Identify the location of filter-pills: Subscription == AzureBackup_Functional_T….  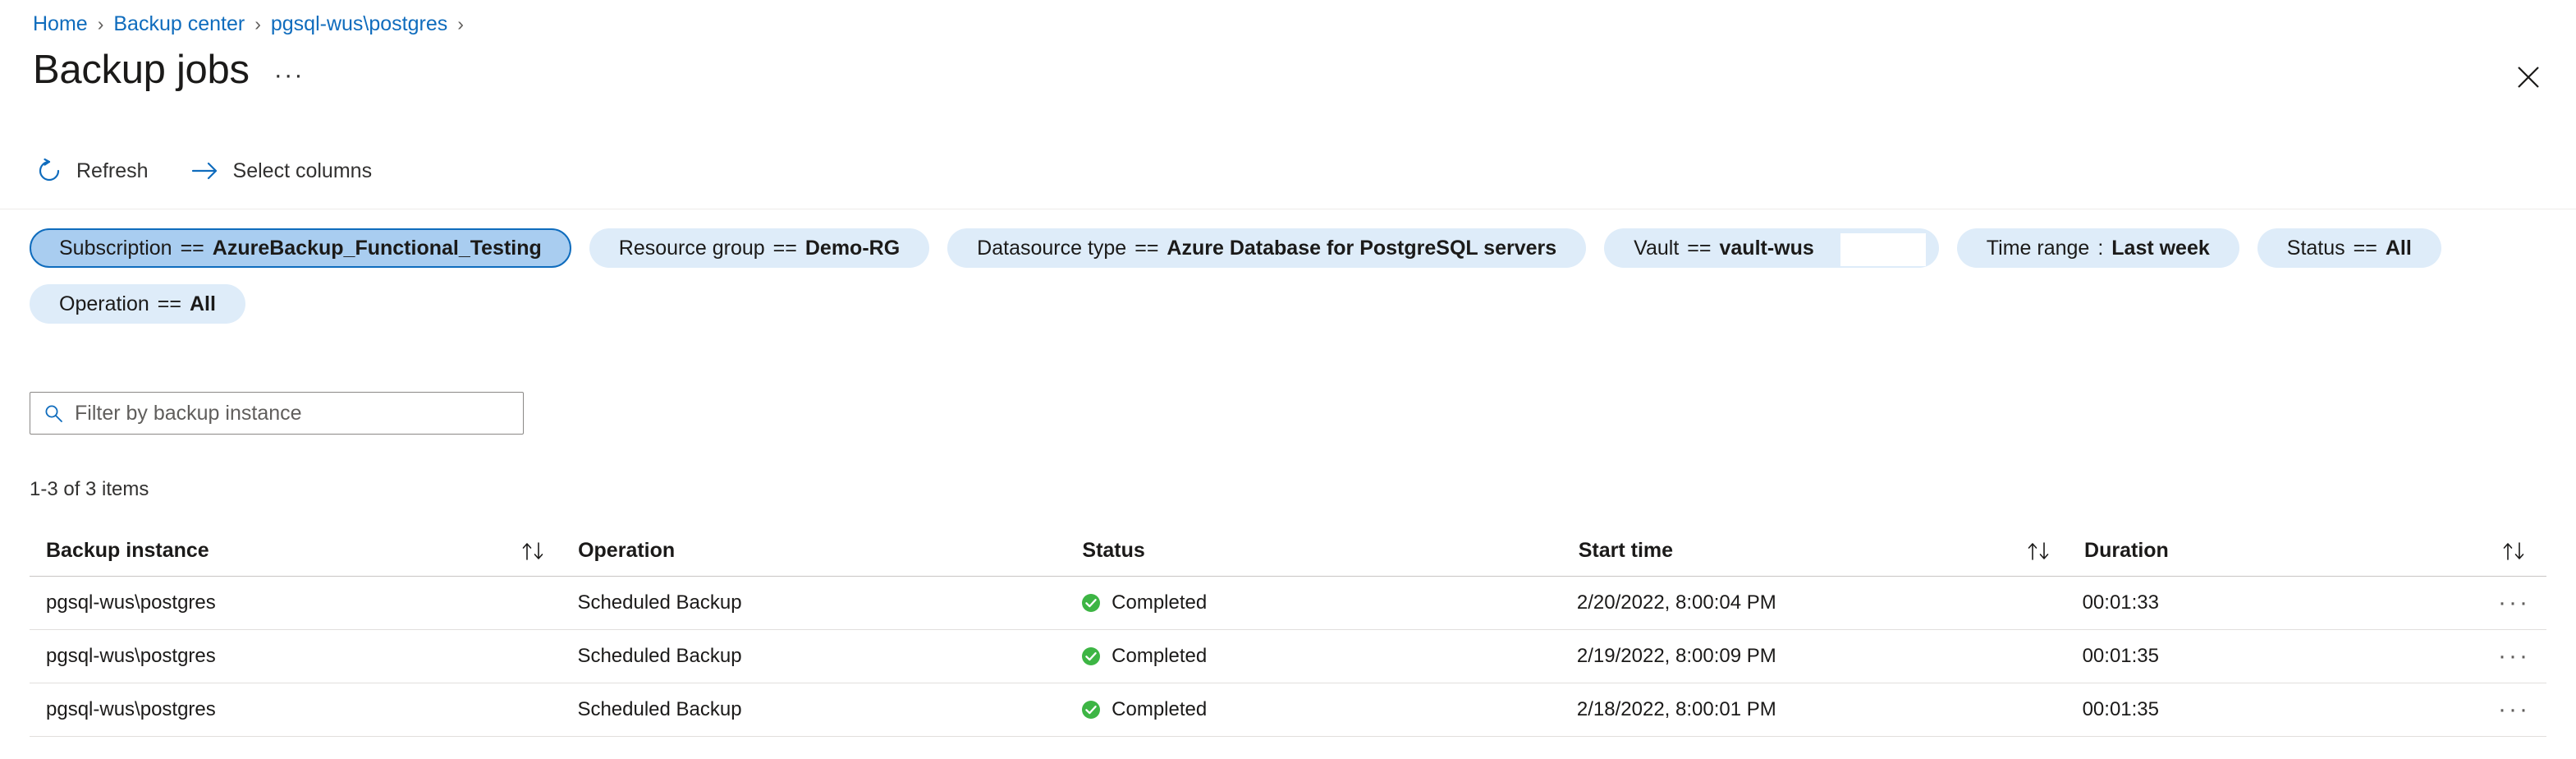
(1290, 276).